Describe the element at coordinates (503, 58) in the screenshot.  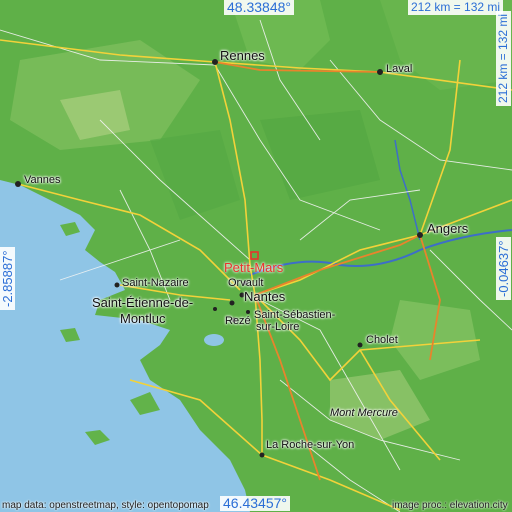
I see `scale-right-label: 212 km = 132 mi` at that location.